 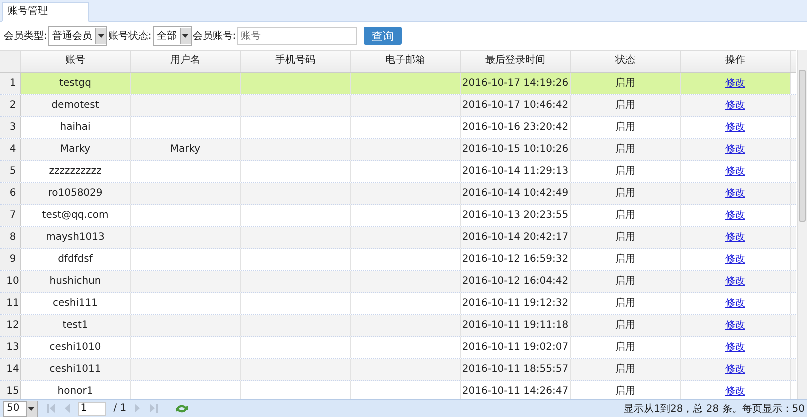 I want to click on table-cell: ro1058029, so click(x=76, y=193).